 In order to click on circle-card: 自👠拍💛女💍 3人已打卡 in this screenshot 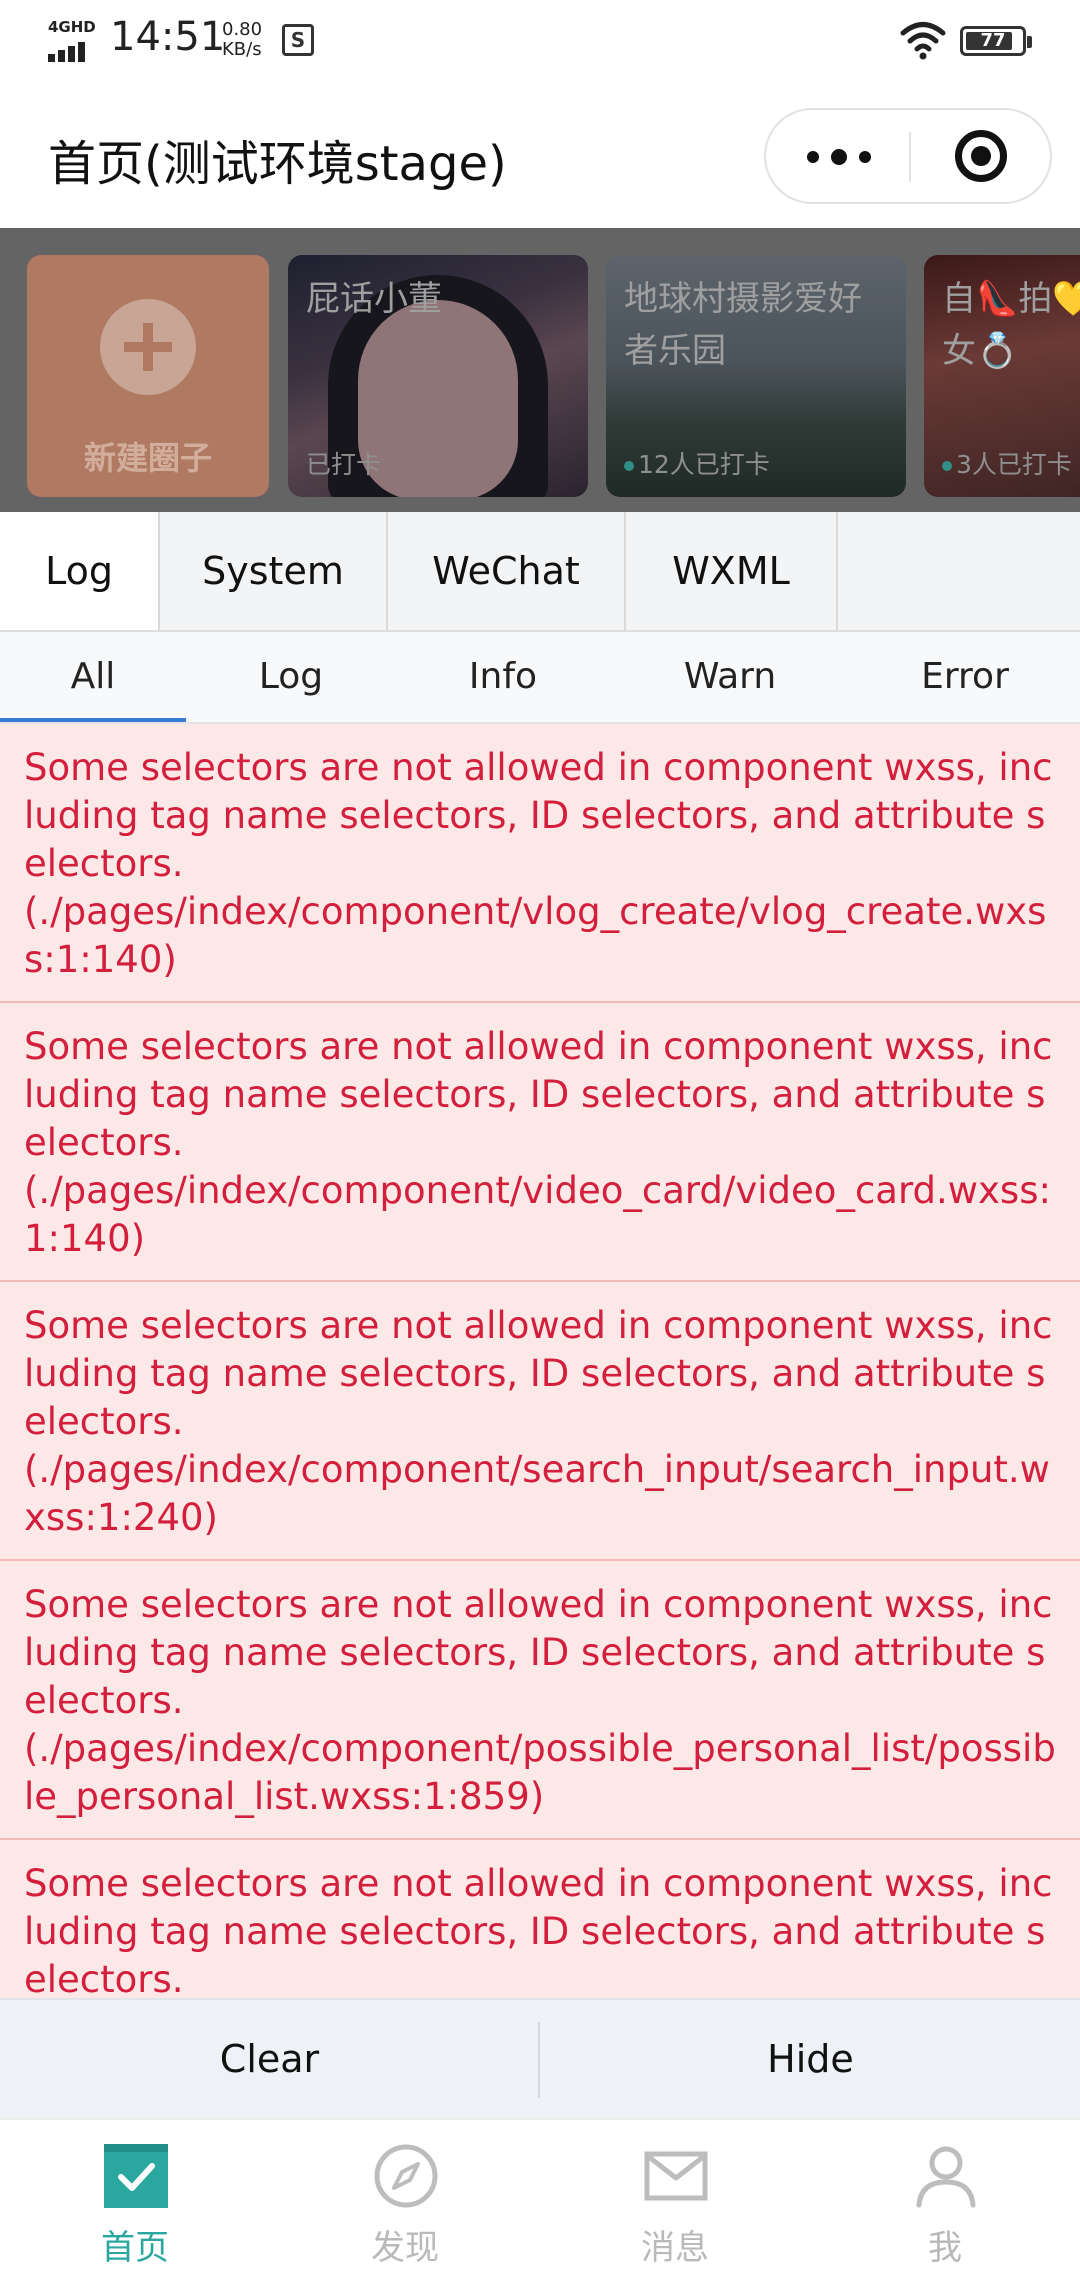, I will do `click(1002, 376)`.